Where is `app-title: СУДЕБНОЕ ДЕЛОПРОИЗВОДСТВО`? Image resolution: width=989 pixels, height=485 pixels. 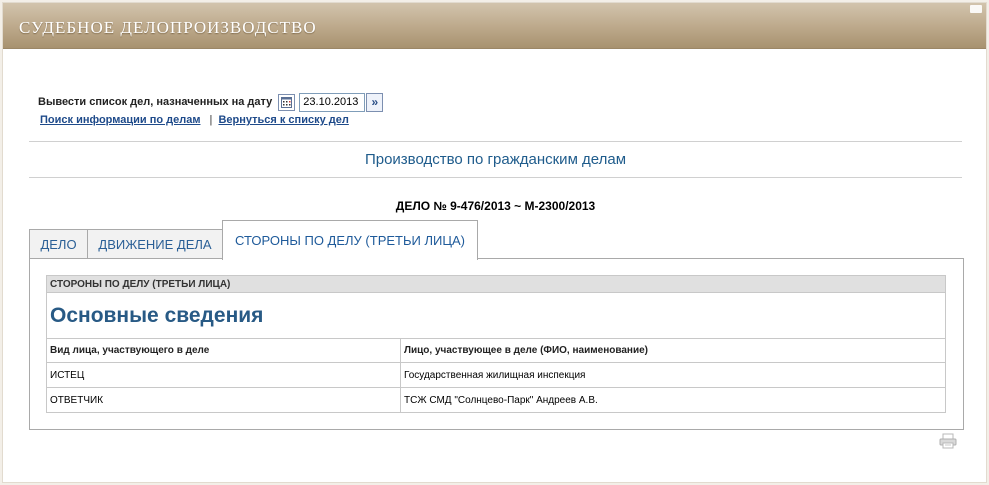 app-title: СУДЕБНОЕ ДЕЛОПРОИЗВОДСТВО is located at coordinates (168, 27).